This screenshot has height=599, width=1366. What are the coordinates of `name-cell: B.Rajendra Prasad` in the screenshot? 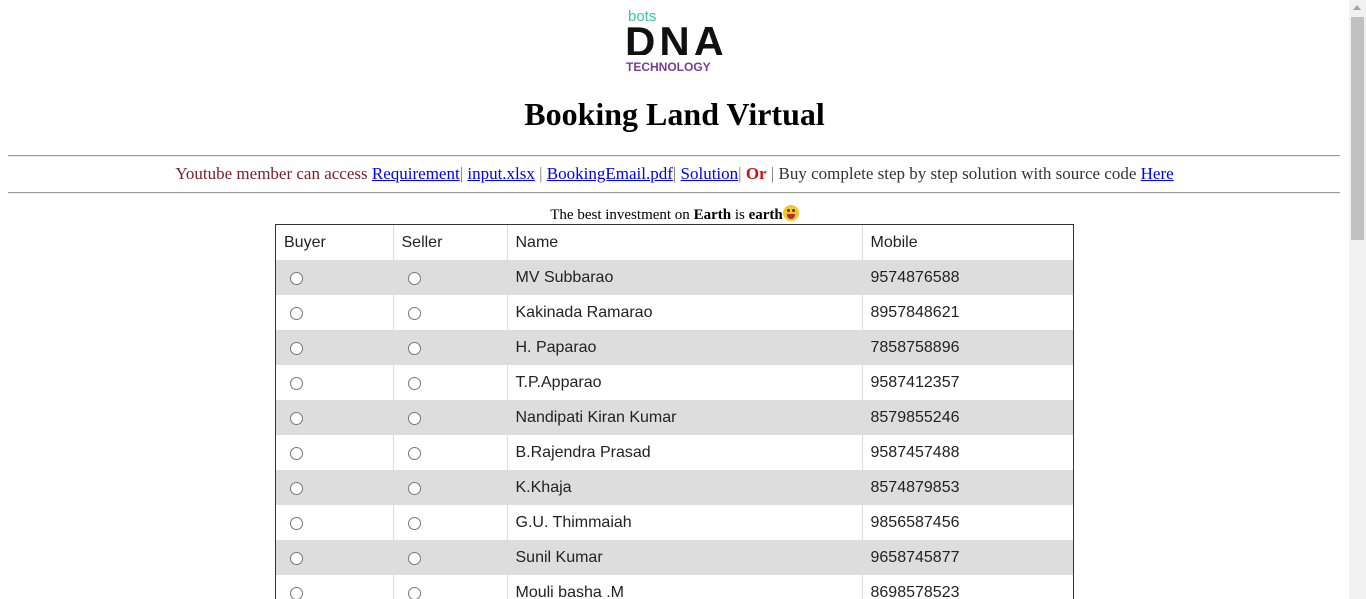 It's located at (684, 452).